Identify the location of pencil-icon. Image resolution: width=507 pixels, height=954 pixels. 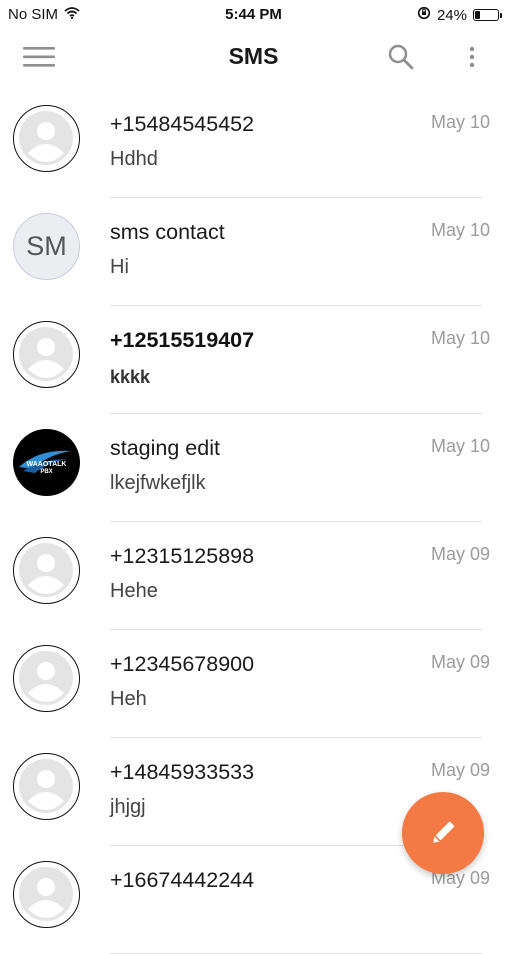
(444, 832).